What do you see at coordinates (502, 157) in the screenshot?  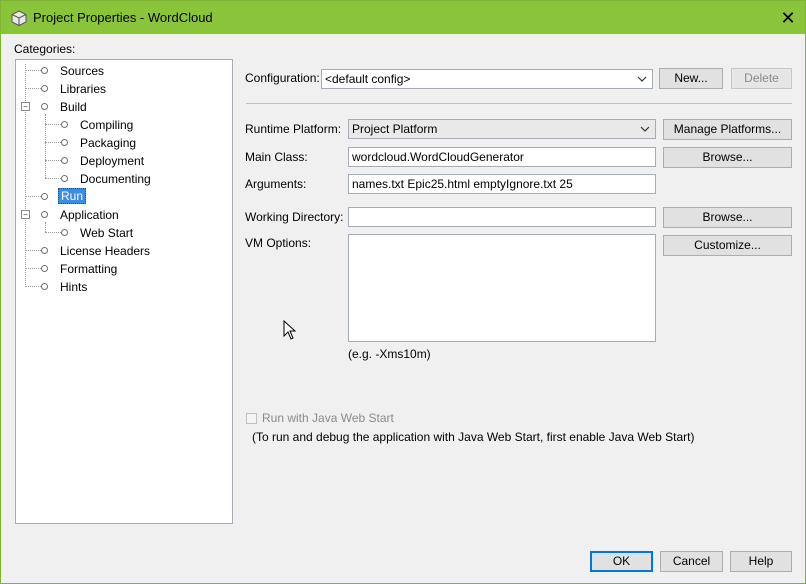 I see `main-class-input: wordcloud.WordCloudGenerator` at bounding box center [502, 157].